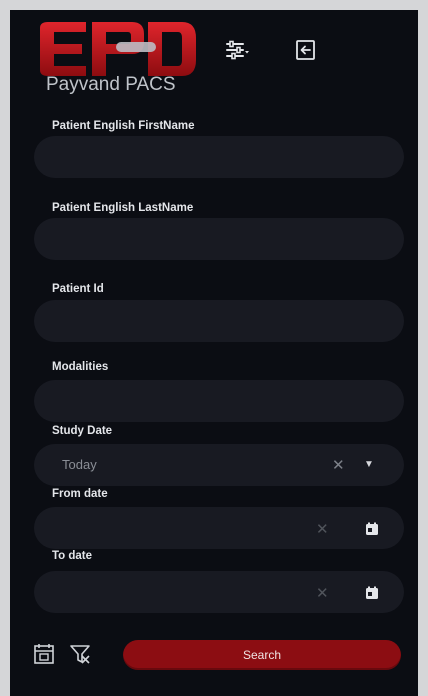  What do you see at coordinates (123, 208) in the screenshot?
I see `last-name-label: Patient English LastName` at bounding box center [123, 208].